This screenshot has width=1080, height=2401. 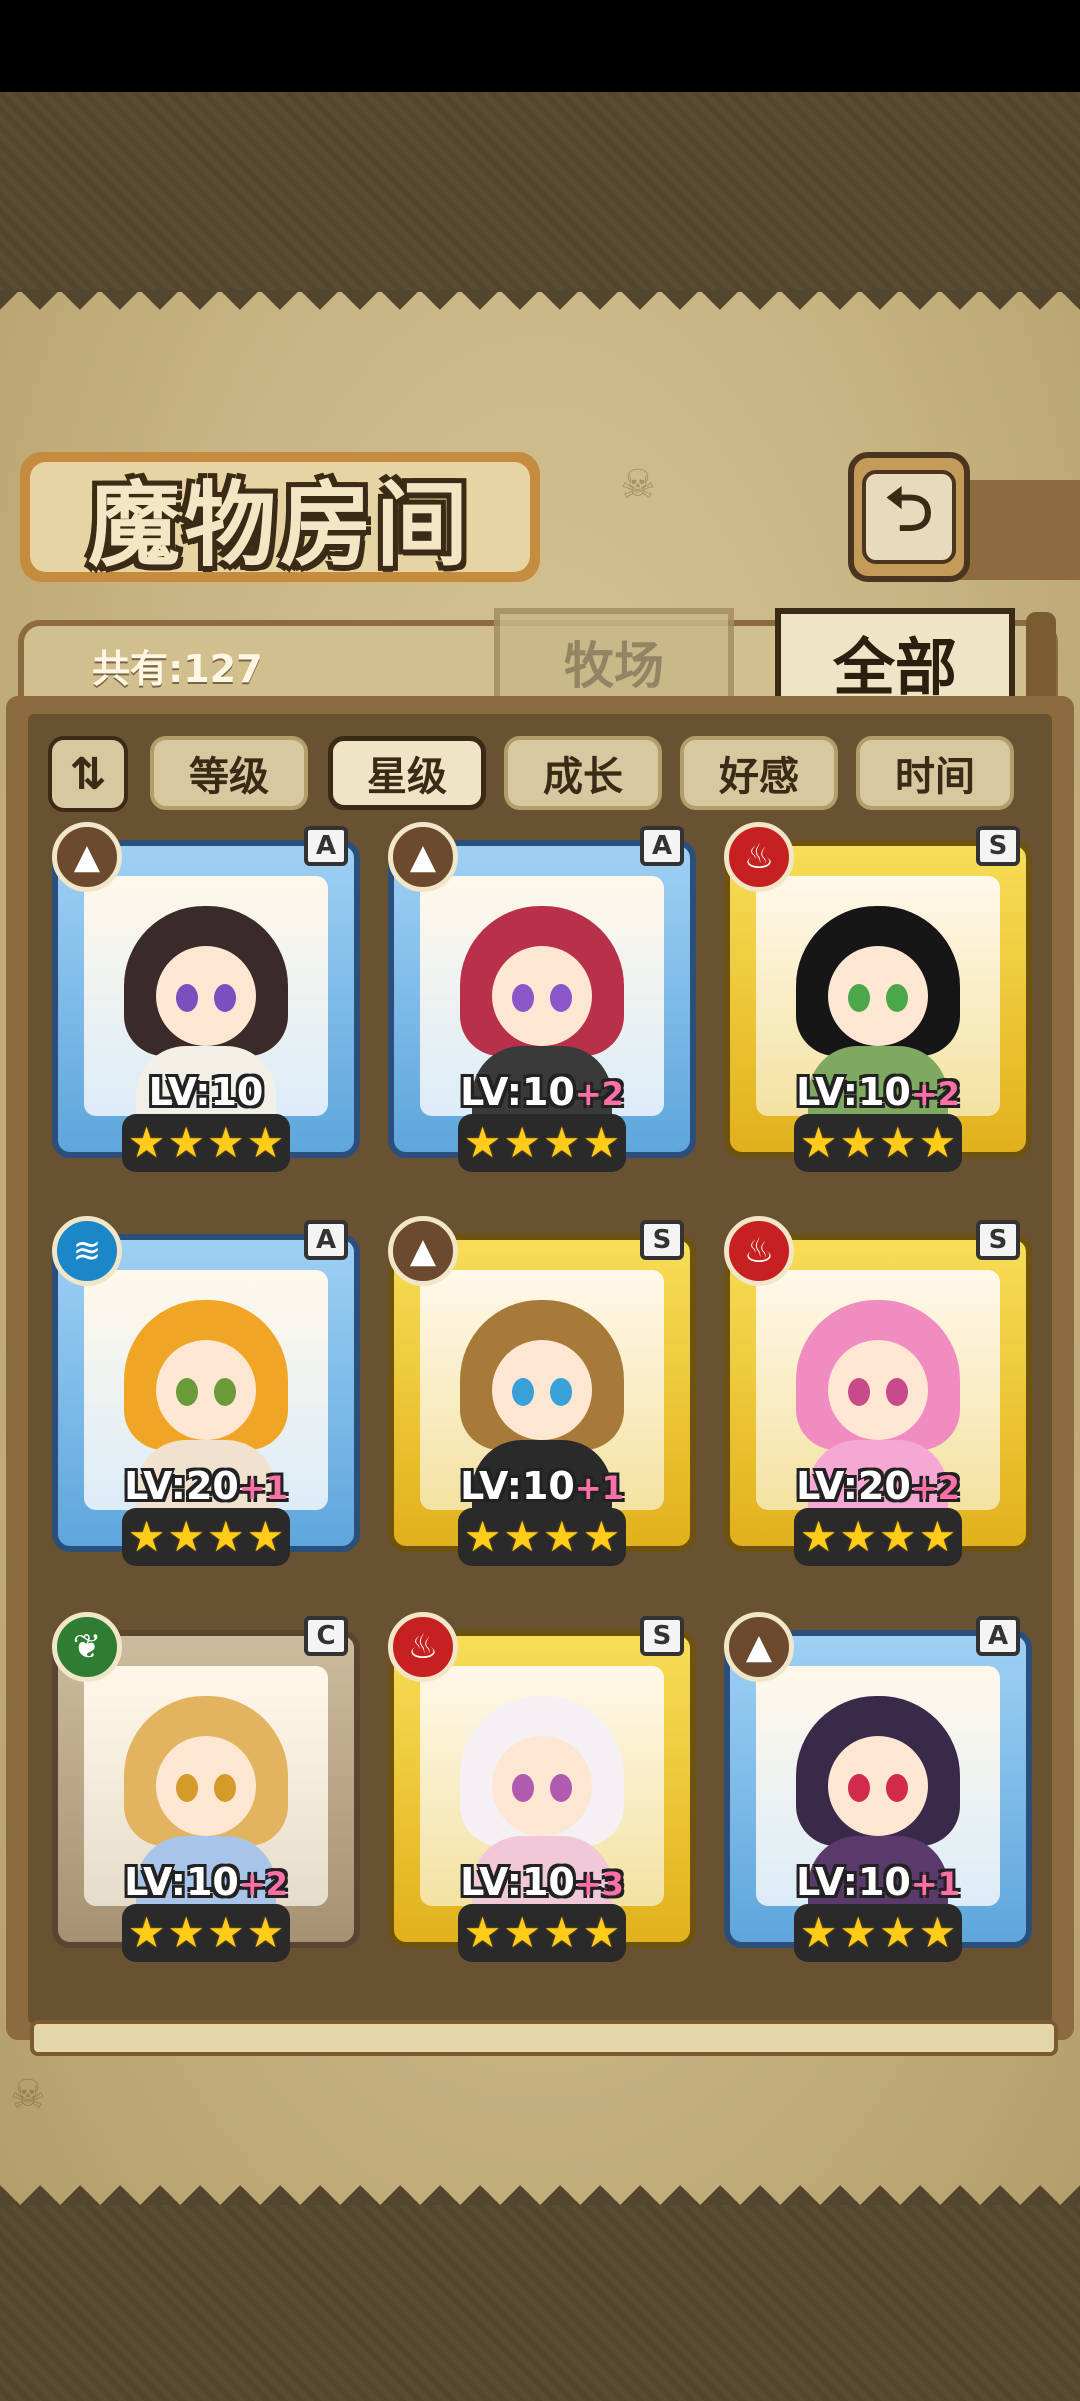 What do you see at coordinates (878, 1787) in the screenshot?
I see `monster-card: A ▲ LV:10+1 ★ ★ ★ ★` at bounding box center [878, 1787].